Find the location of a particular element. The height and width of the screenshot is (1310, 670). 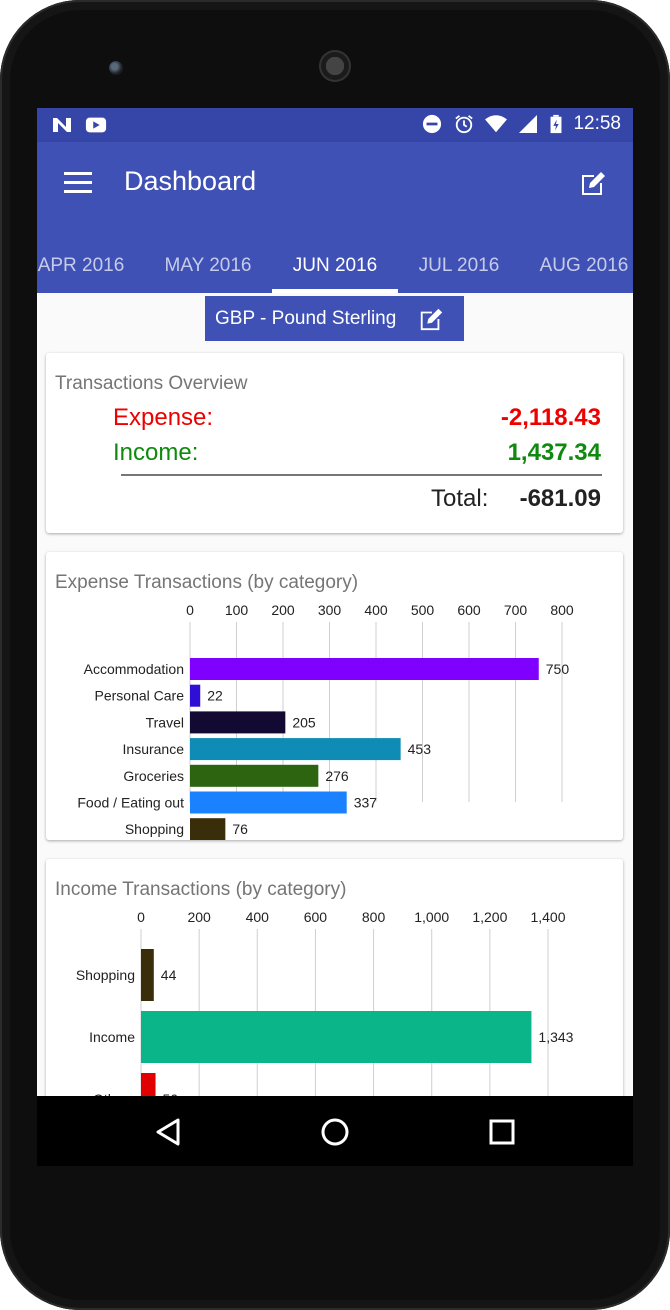

tab-jun-2016: JUN 2016 is located at coordinates (335, 265).